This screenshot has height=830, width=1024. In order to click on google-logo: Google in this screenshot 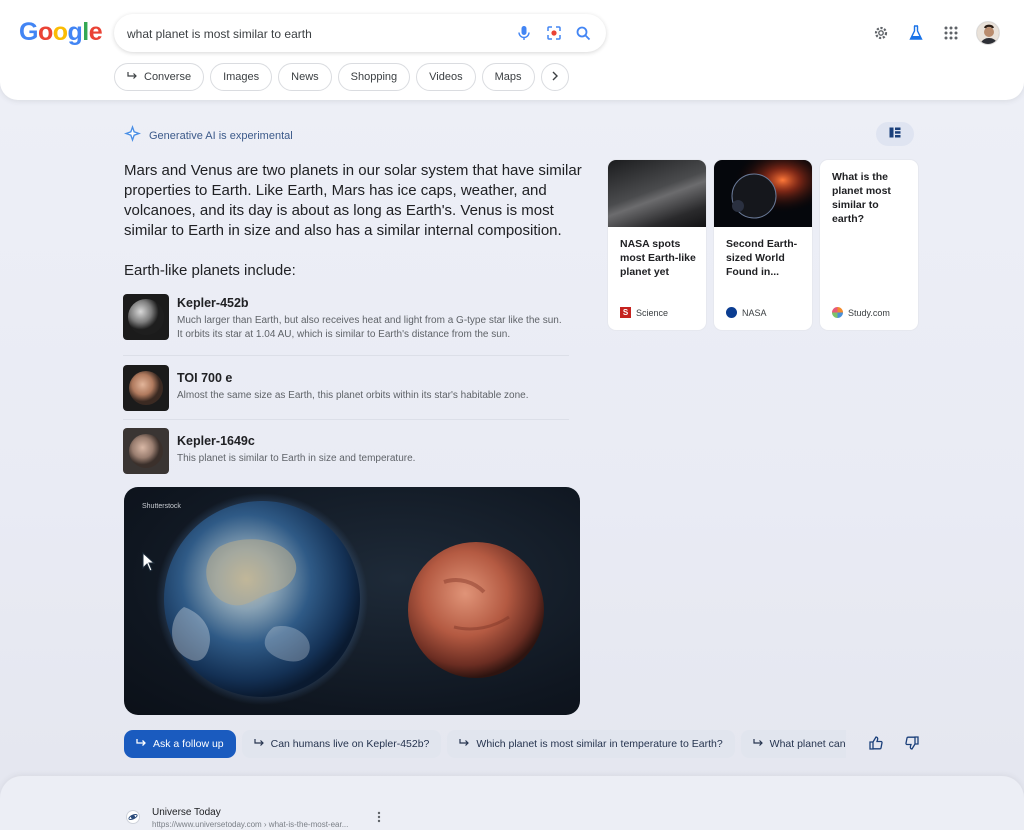, I will do `click(61, 32)`.